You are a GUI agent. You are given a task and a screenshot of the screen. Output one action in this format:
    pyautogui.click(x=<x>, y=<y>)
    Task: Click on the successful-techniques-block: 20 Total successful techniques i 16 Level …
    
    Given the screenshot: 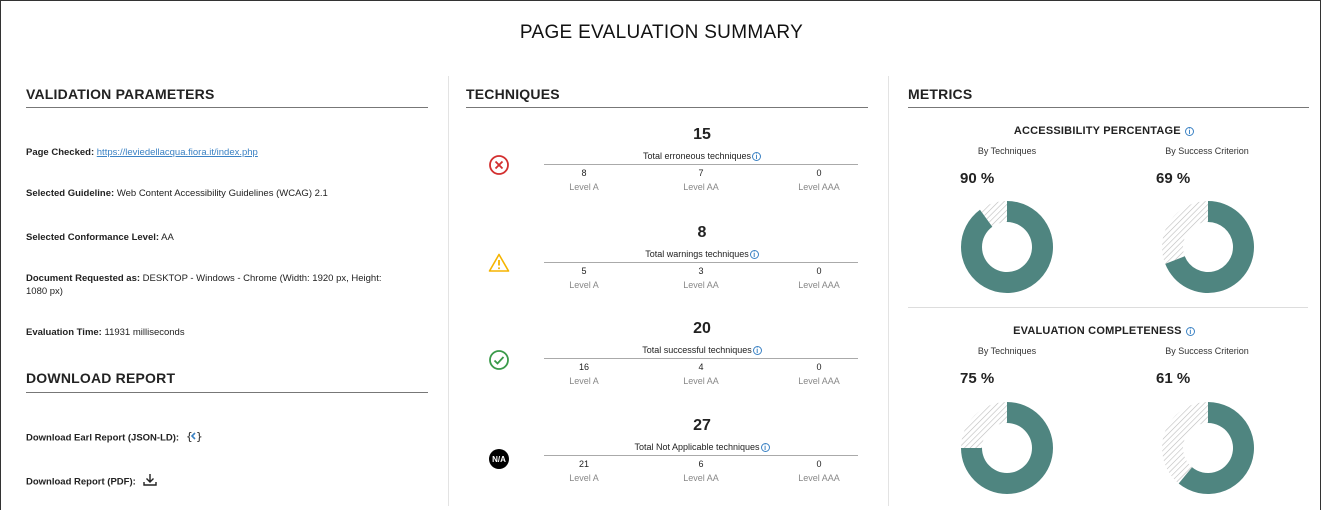 What is the action you would take?
    pyautogui.click(x=666, y=366)
    